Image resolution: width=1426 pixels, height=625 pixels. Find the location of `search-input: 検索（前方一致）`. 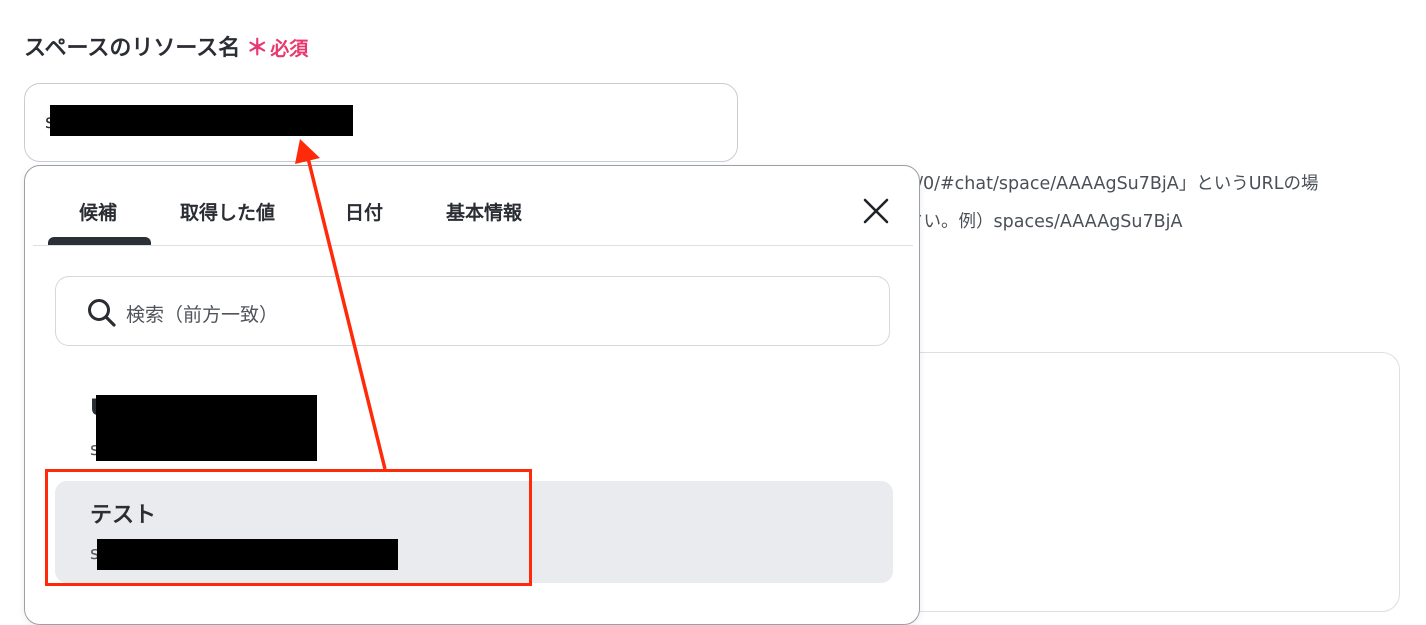

search-input: 検索（前方一致） is located at coordinates (472, 311).